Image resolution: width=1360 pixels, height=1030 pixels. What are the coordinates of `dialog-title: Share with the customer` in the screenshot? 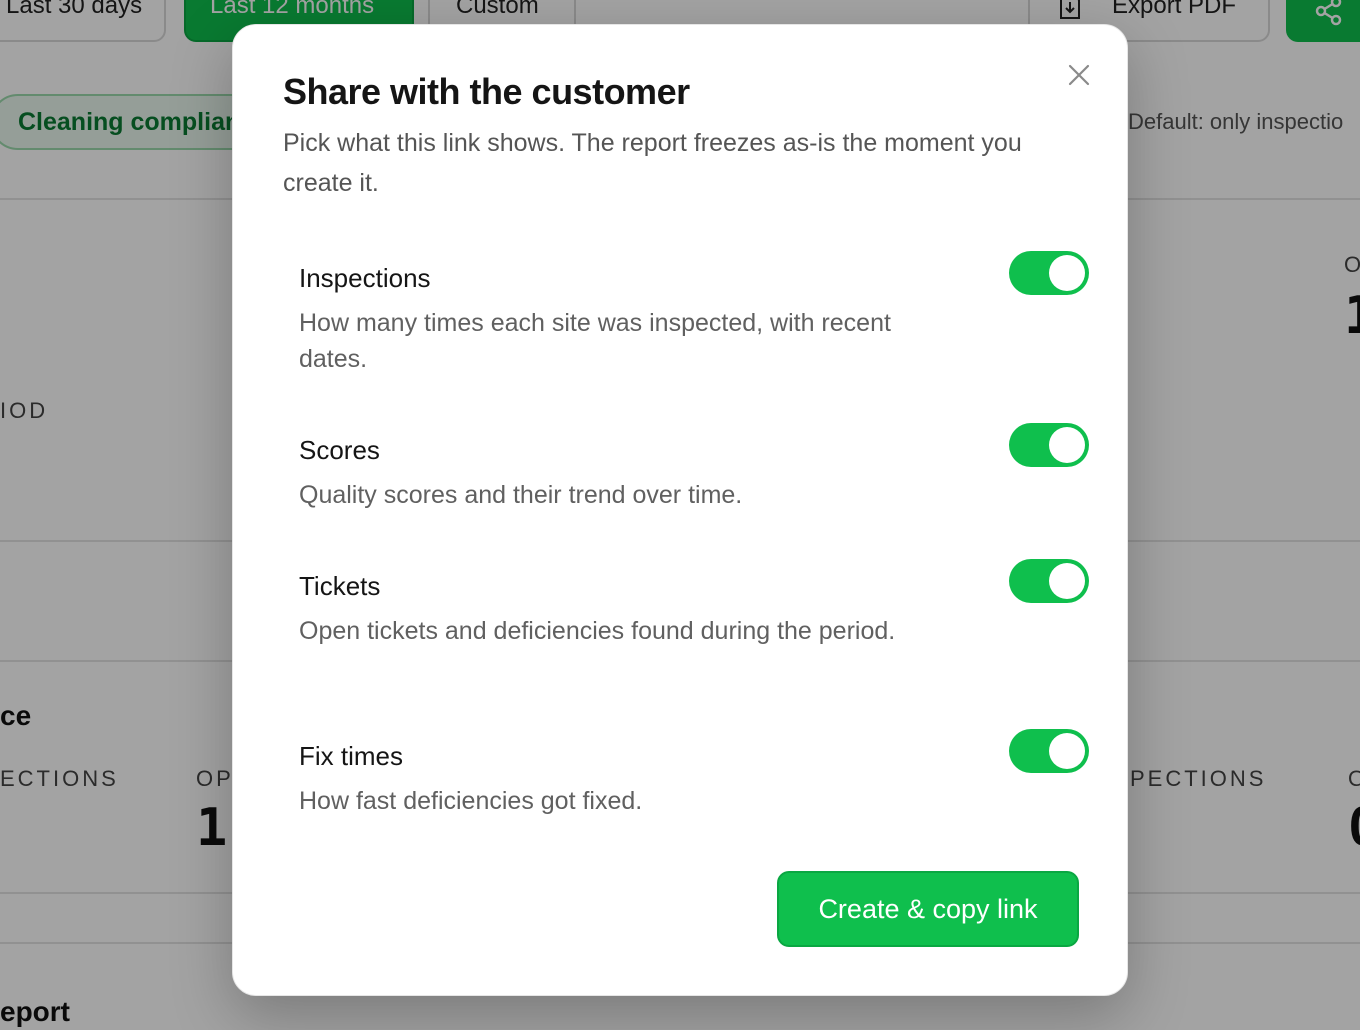 It's located at (486, 91).